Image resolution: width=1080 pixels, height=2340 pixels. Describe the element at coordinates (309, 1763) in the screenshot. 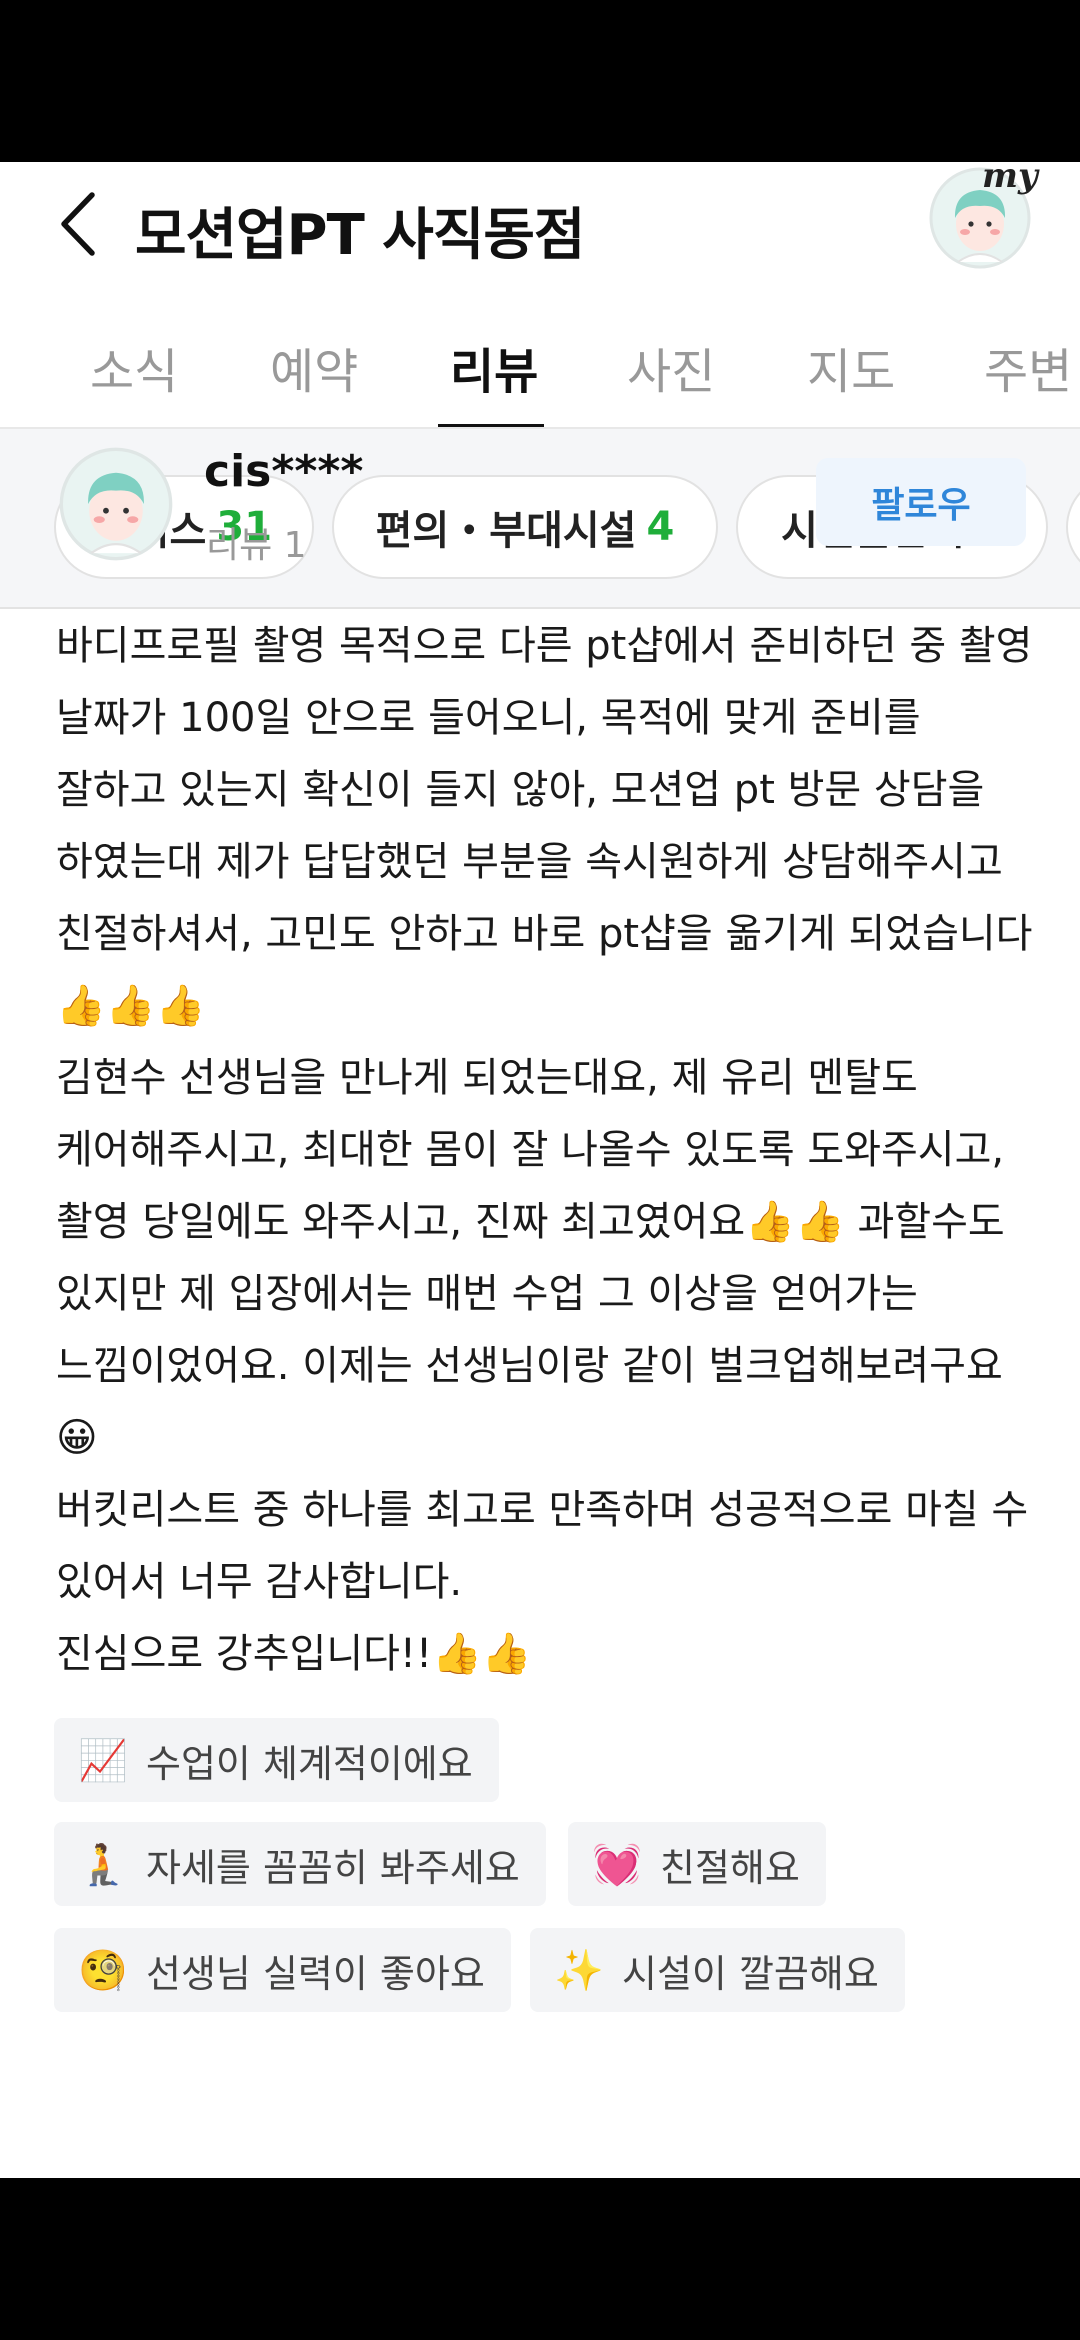

I see `tag-label: 수업이 체계적이에요` at that location.